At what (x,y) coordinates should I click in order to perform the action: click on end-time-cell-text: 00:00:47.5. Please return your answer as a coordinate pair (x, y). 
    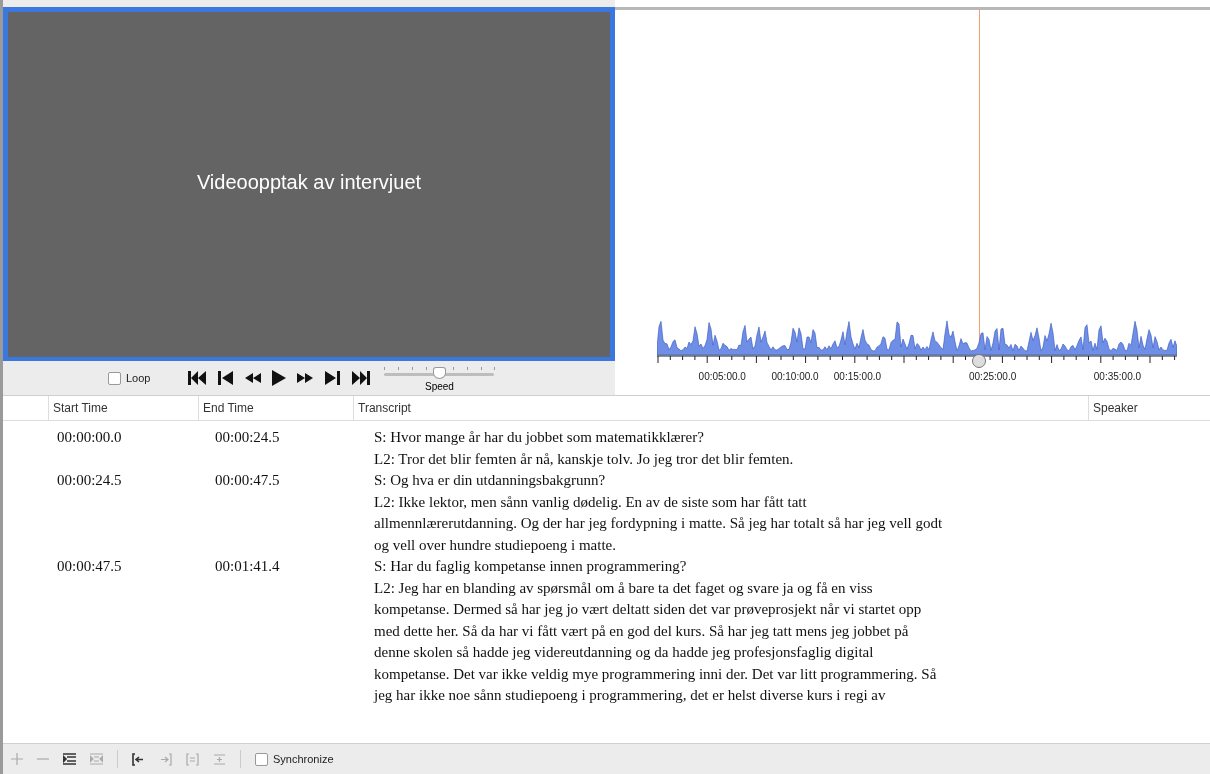
    Looking at the image, I should click on (247, 480).